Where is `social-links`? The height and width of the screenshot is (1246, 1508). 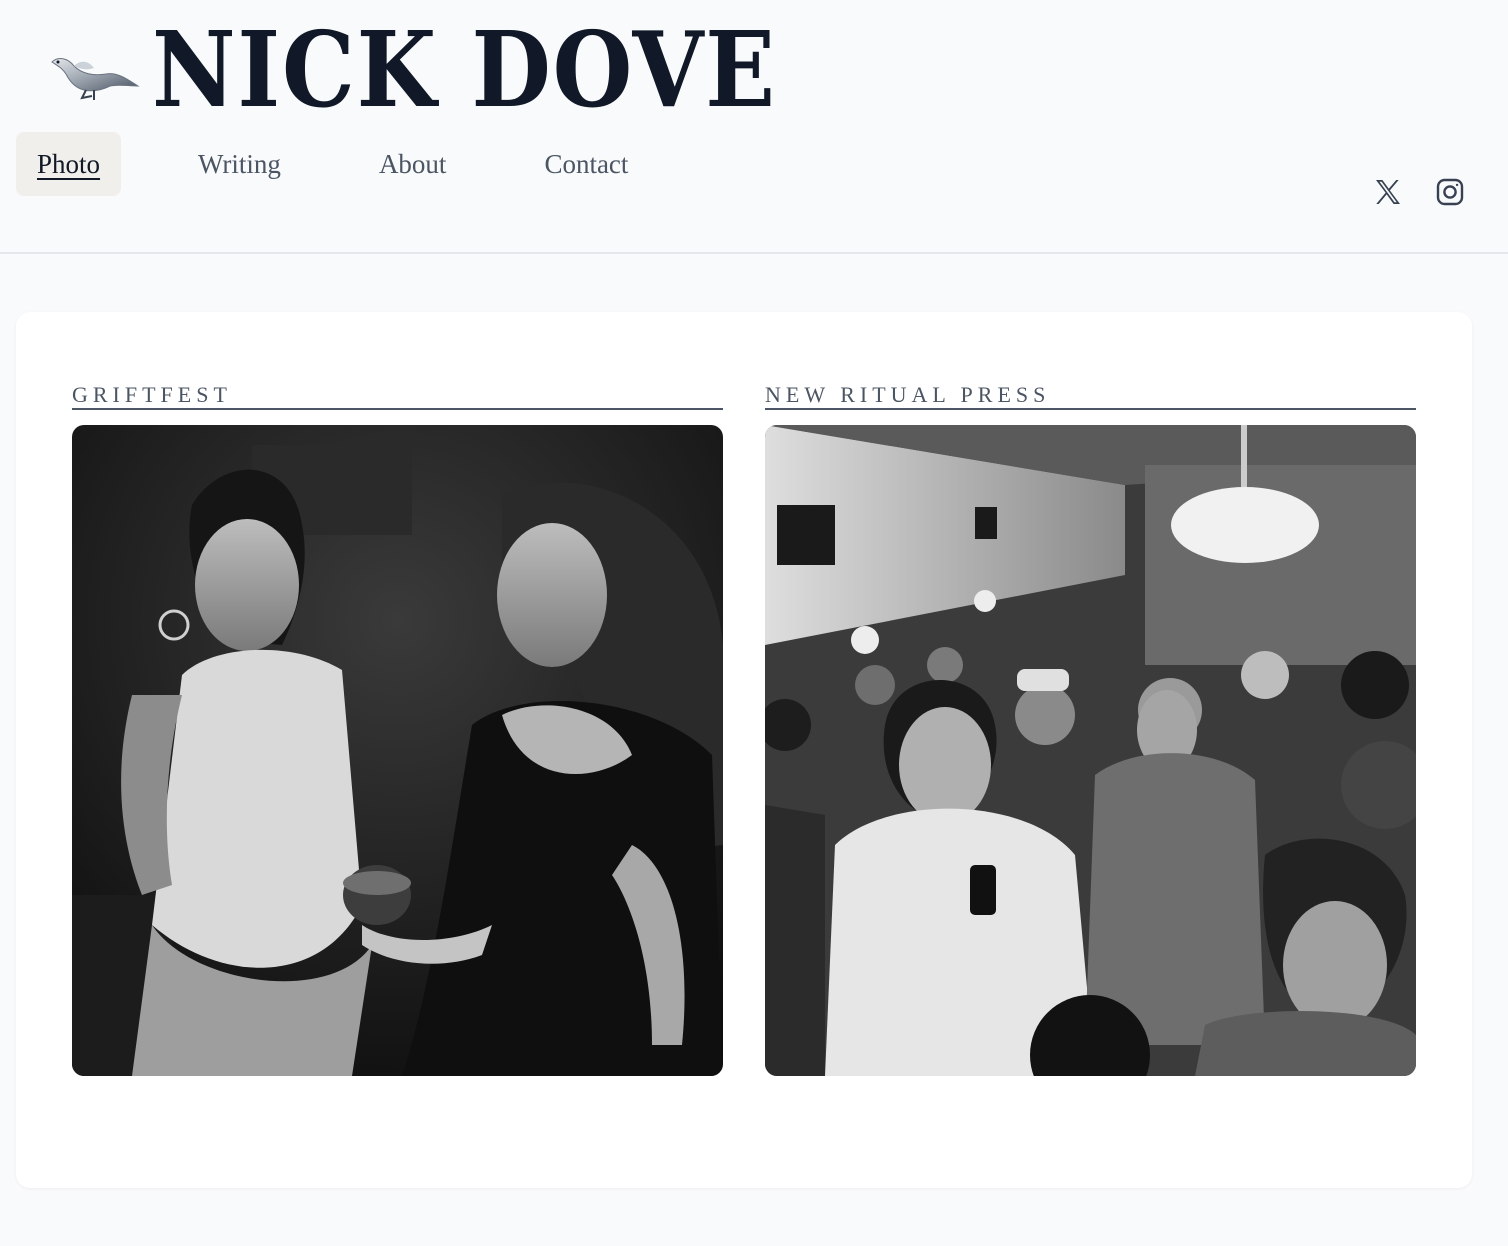
social-links is located at coordinates (1410, 192).